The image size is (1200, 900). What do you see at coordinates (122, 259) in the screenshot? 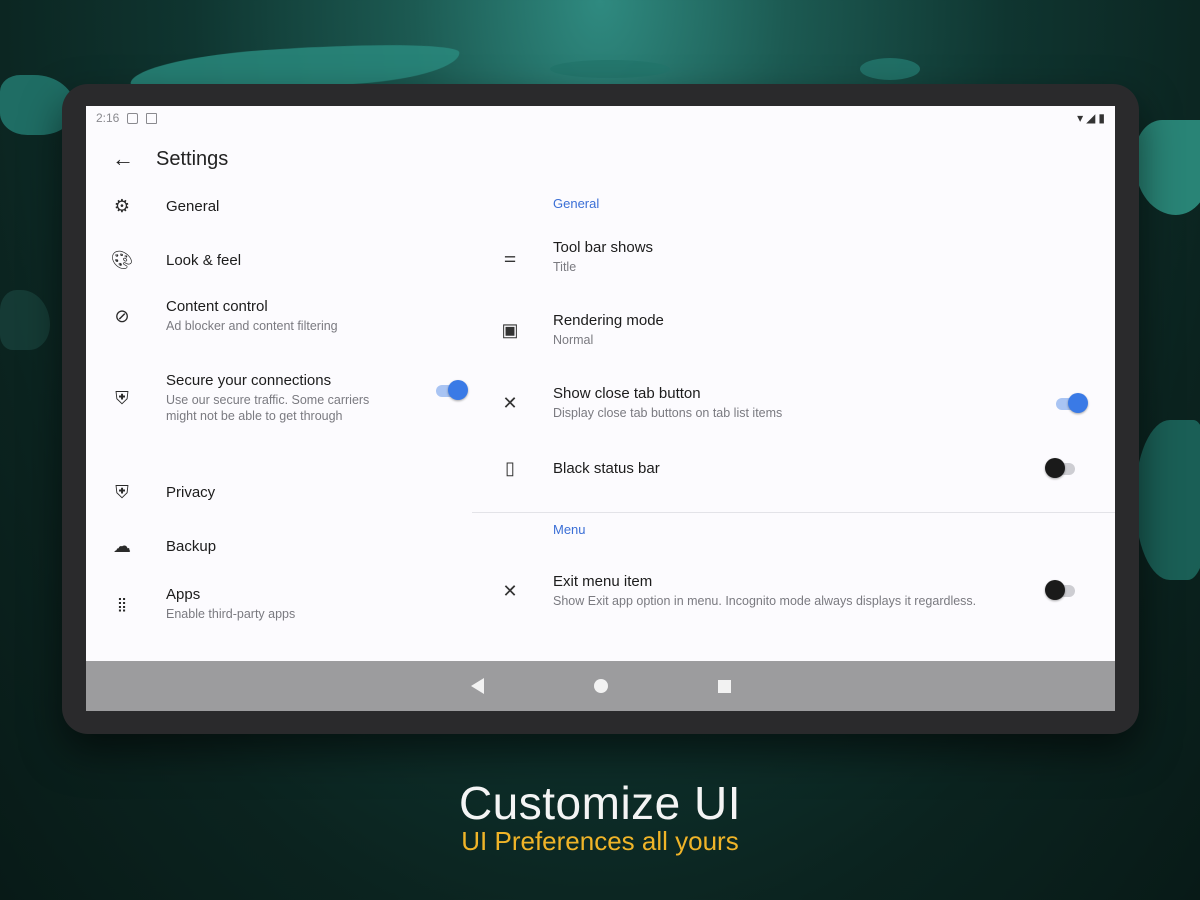
I see `palette-icon: 🎨︎` at bounding box center [122, 259].